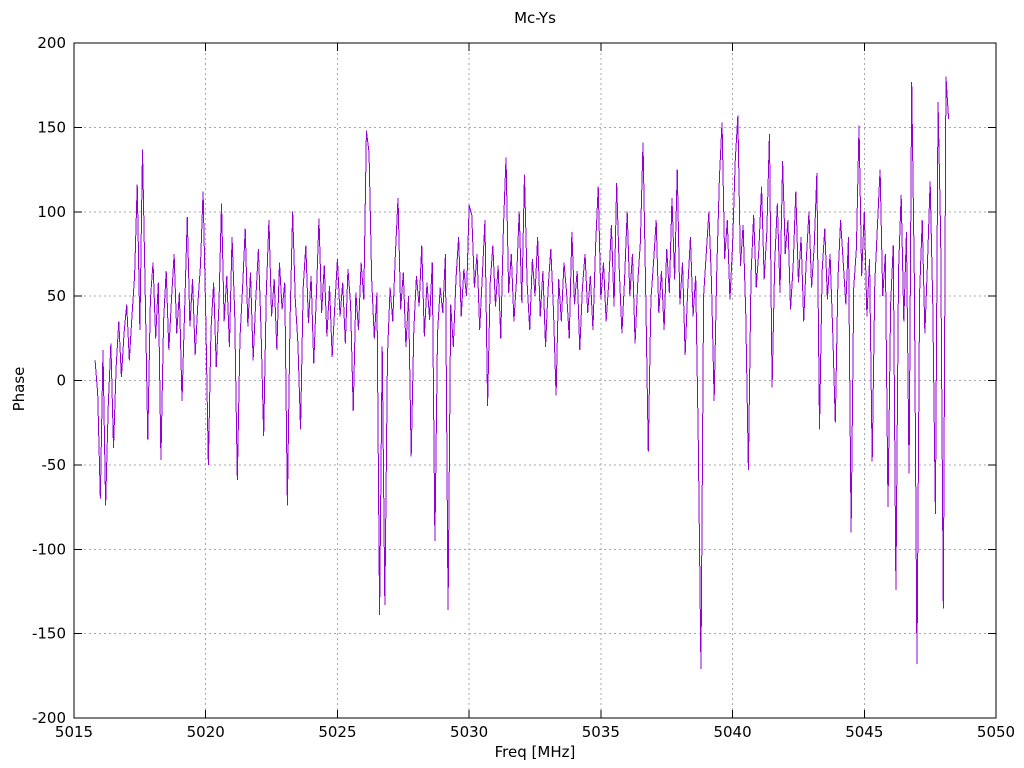 This screenshot has width=1024, height=768. What do you see at coordinates (535, 18) in the screenshot?
I see `chart-title: Mc-Ys` at bounding box center [535, 18].